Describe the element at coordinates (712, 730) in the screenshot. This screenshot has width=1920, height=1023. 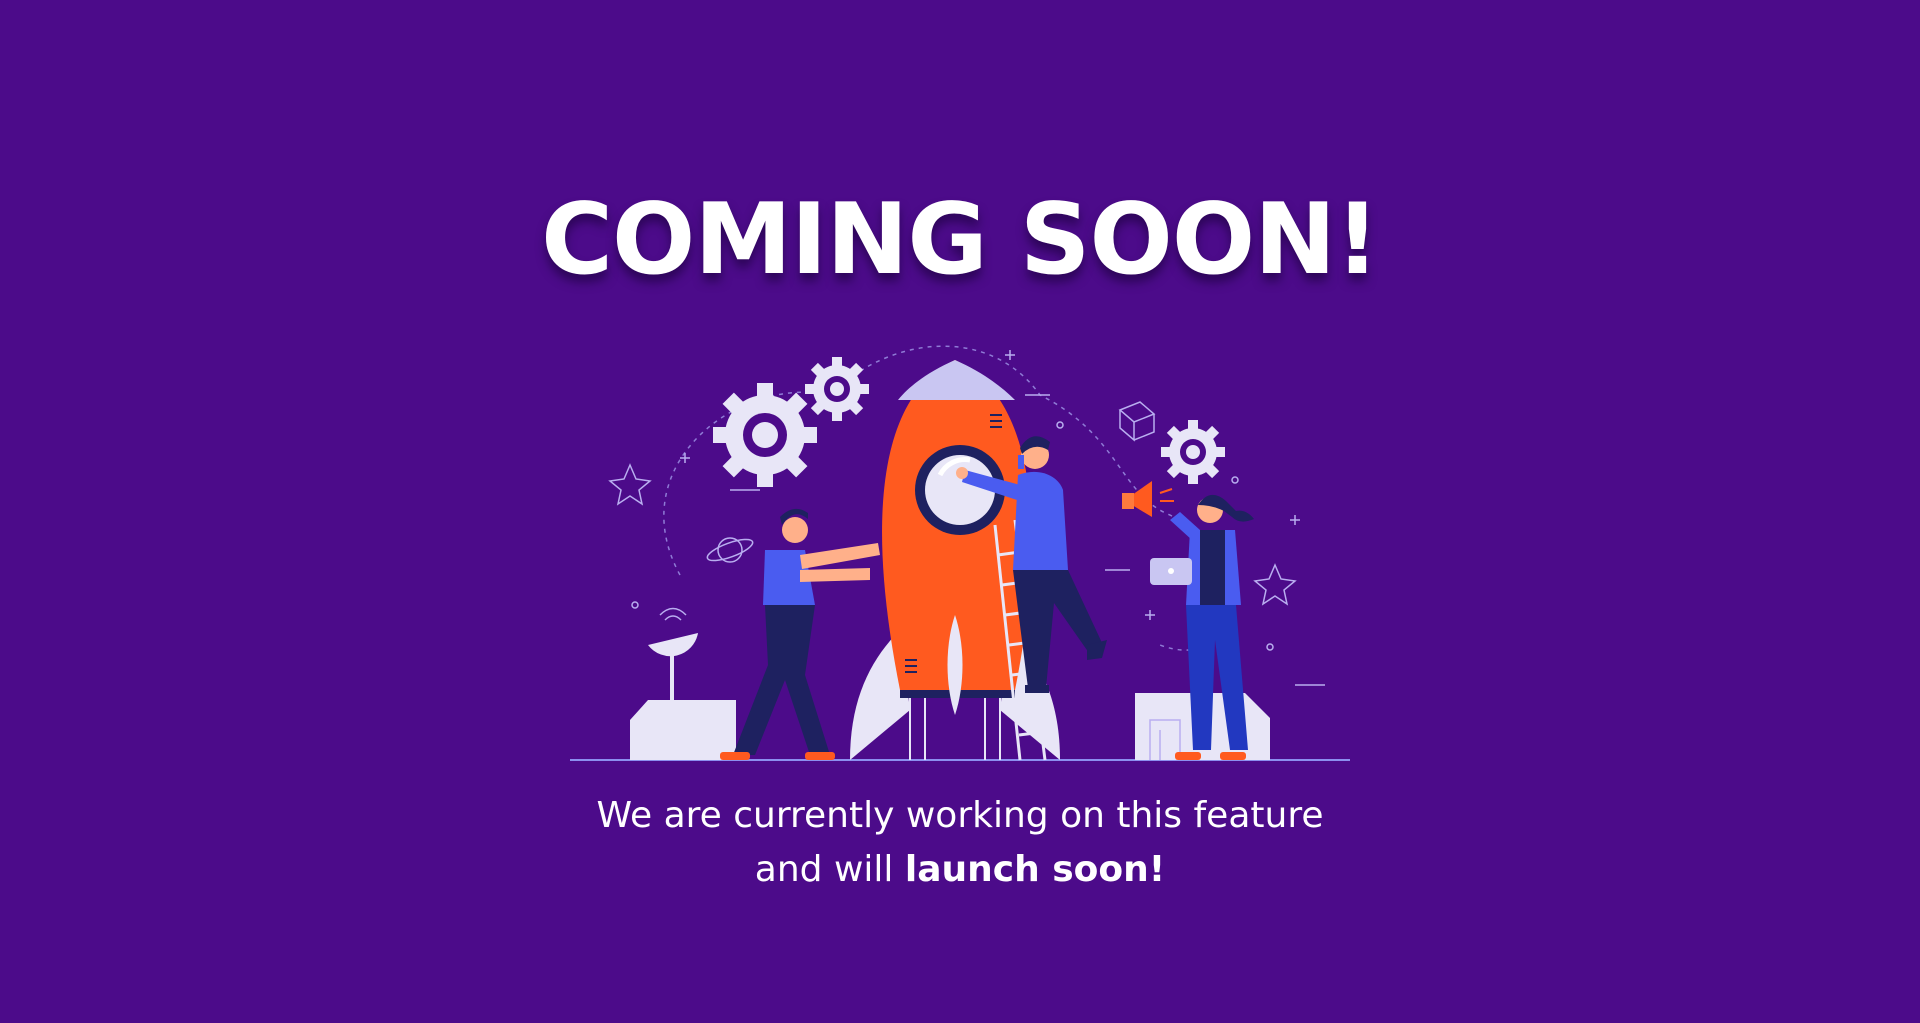
I see `machine-box` at that location.